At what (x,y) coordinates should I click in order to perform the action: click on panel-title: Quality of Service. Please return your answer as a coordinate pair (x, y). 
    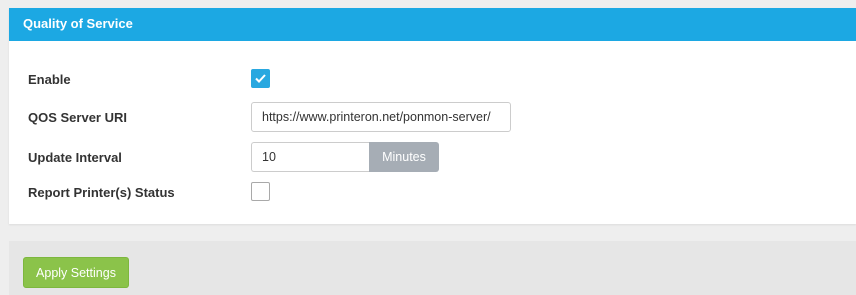
    Looking at the image, I should click on (432, 24).